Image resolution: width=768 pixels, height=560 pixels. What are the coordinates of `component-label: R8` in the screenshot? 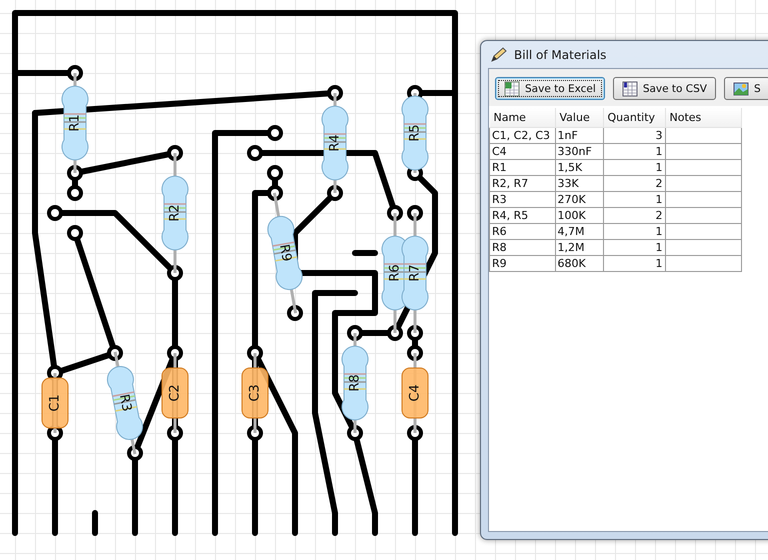 It's located at (355, 383).